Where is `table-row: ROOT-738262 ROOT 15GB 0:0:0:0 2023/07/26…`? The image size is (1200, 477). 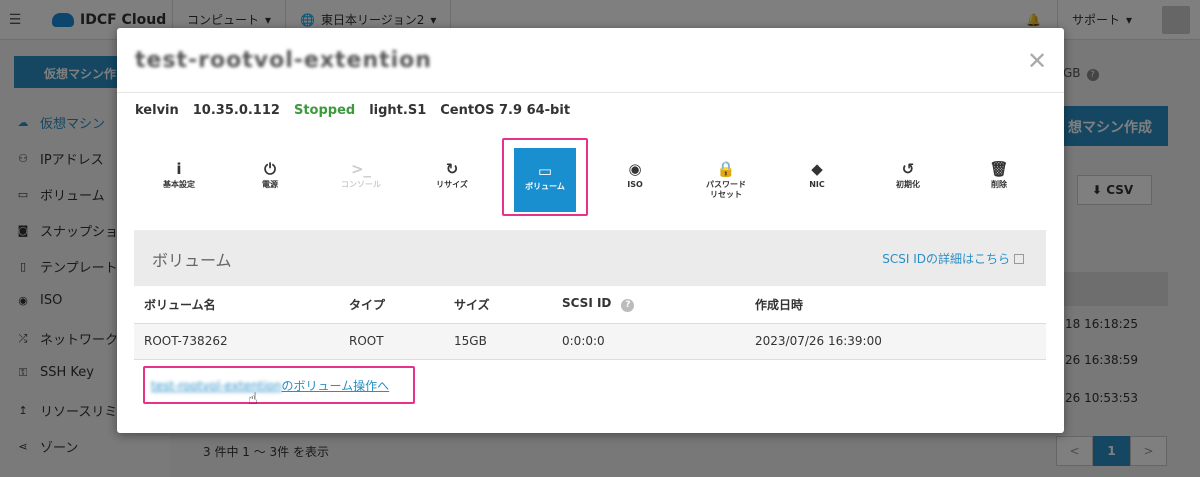
table-row: ROOT-738262 ROOT 15GB 0:0:0:0 2023/07/26… is located at coordinates (590, 341).